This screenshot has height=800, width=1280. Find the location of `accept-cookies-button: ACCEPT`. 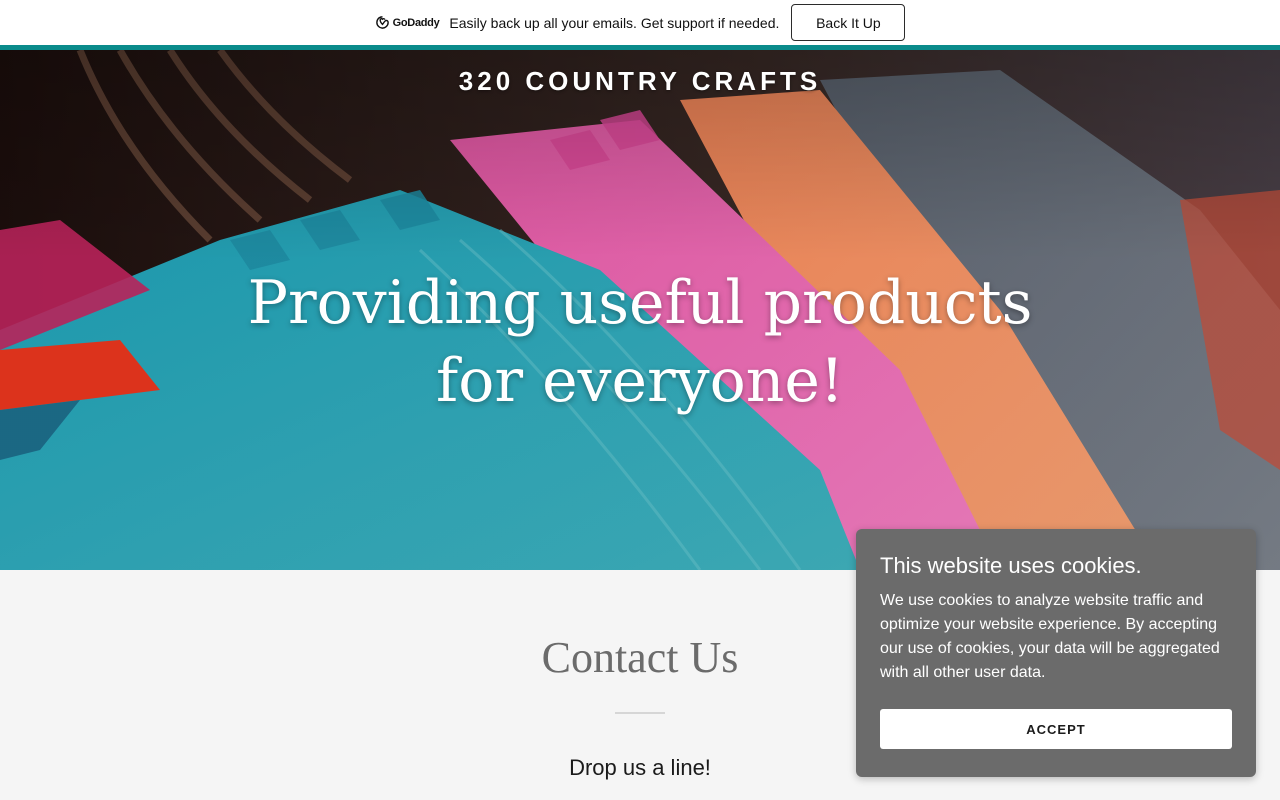

accept-cookies-button: ACCEPT is located at coordinates (1056, 729).